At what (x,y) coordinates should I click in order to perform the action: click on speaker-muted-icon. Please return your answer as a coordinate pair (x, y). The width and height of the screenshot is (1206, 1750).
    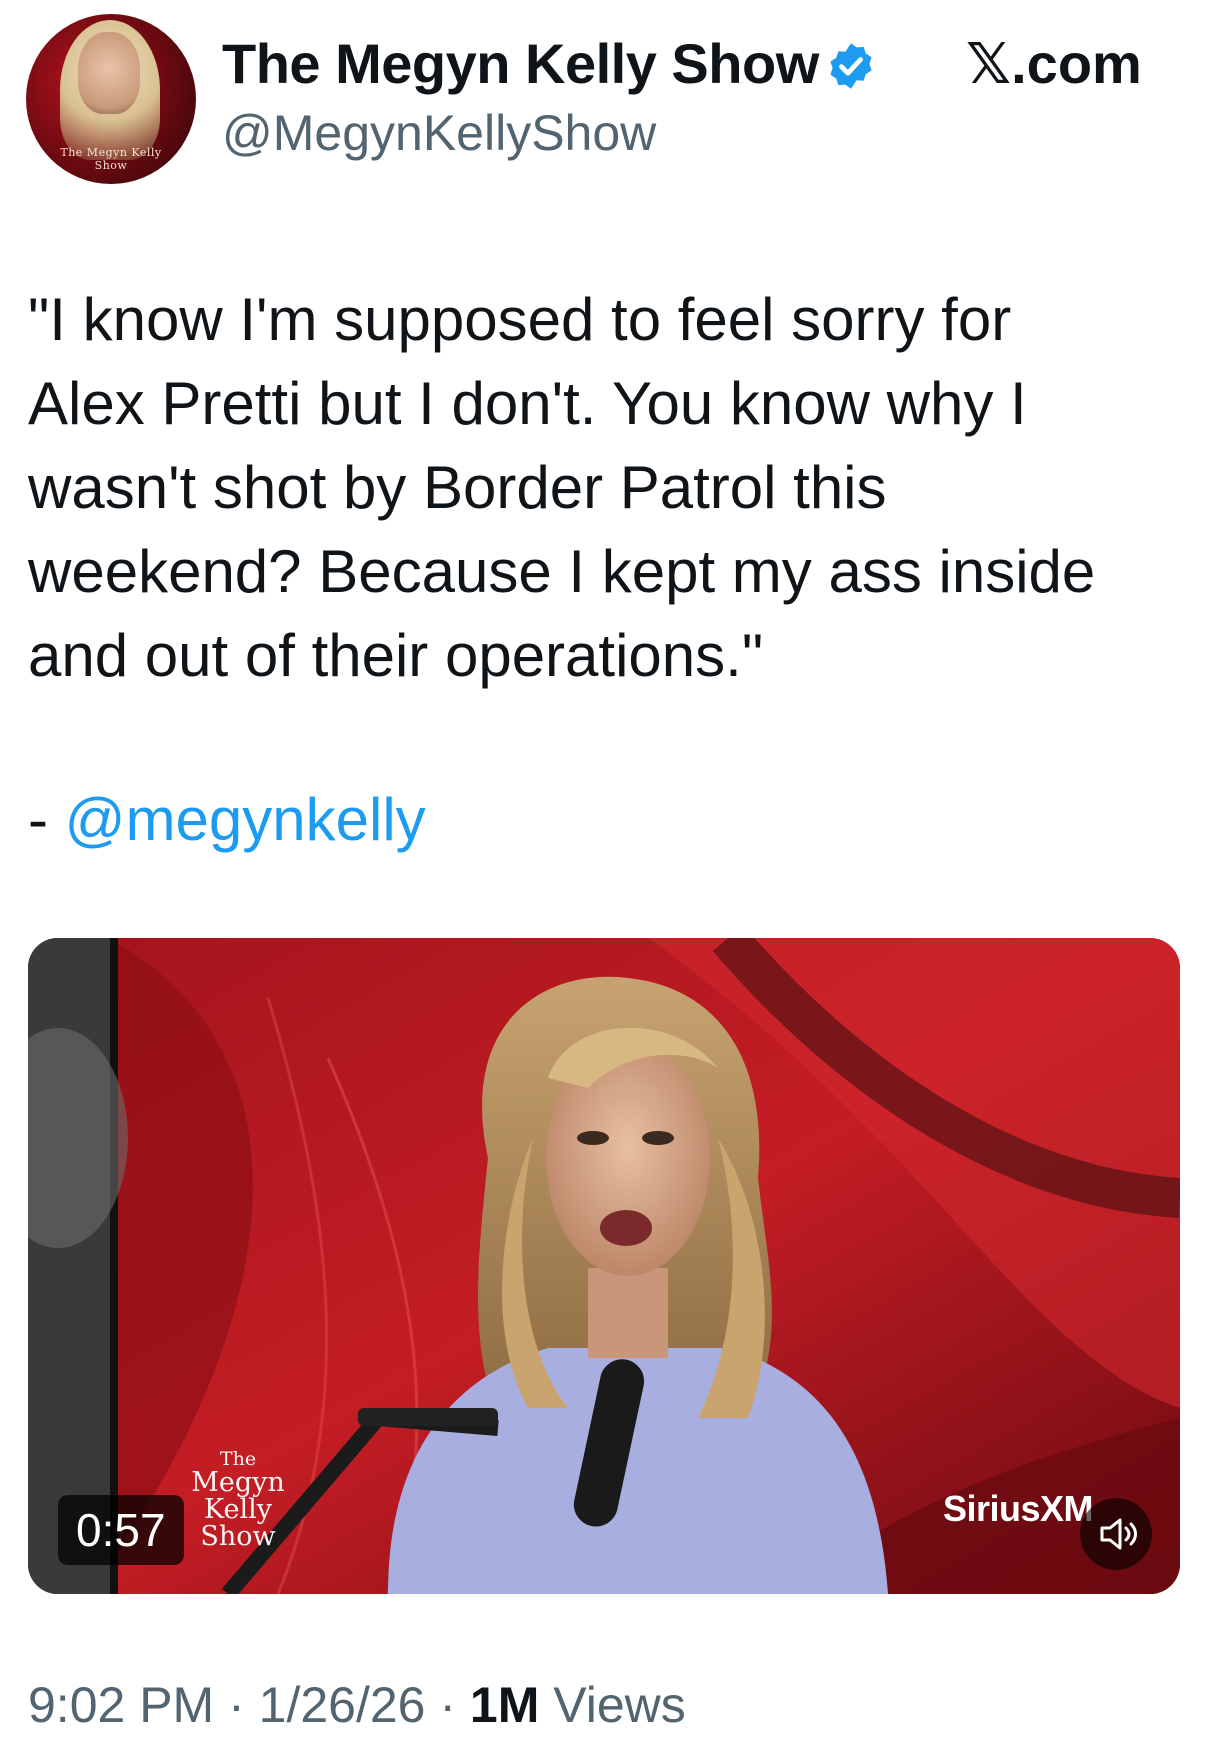
    Looking at the image, I should click on (1118, 1534).